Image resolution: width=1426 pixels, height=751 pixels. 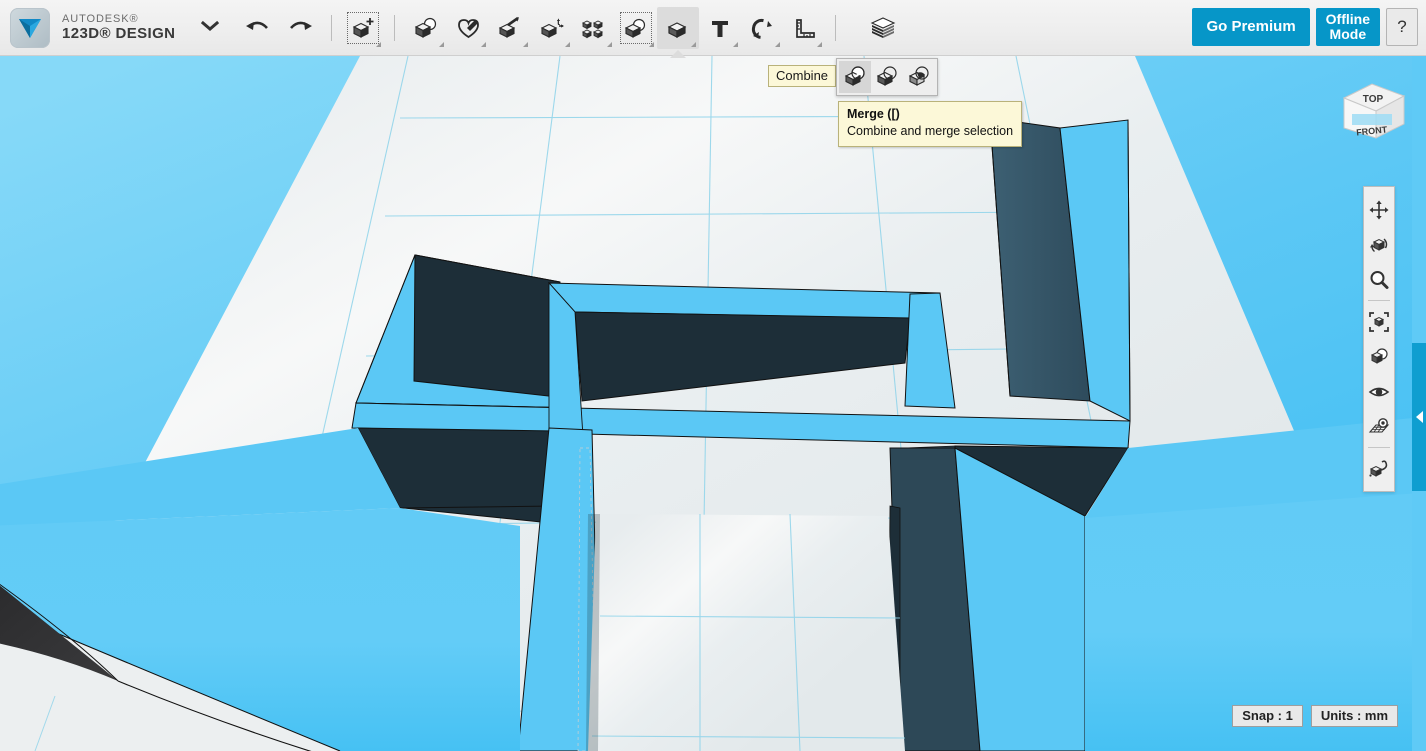 I want to click on modify-cube-icon: t, so click(x=552, y=28).